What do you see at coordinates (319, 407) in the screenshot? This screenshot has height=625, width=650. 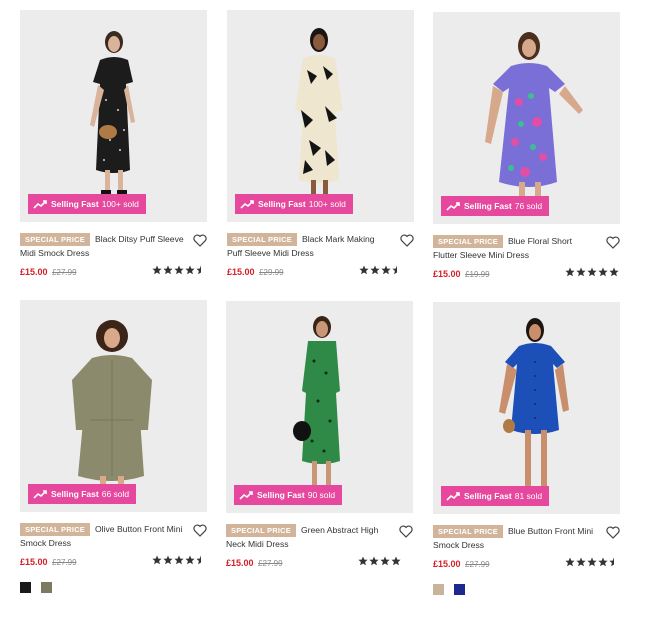 I see `product-image: Selling Fast 90 sold` at bounding box center [319, 407].